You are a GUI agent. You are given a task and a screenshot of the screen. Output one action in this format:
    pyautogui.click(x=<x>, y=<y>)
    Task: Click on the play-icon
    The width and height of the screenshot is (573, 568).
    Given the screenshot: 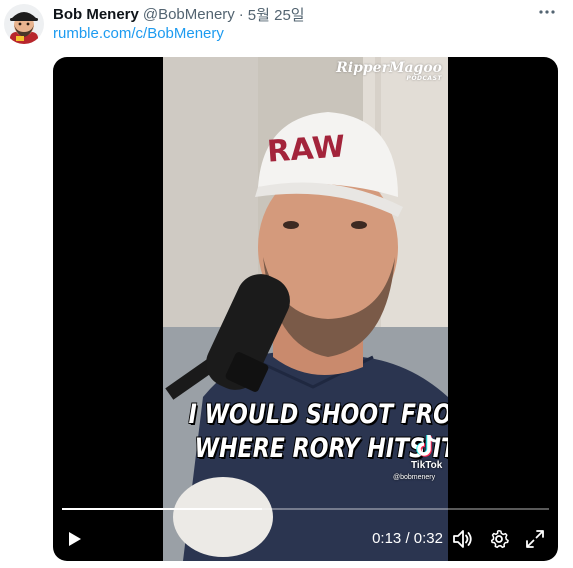 What is the action you would take?
    pyautogui.click(x=75, y=539)
    